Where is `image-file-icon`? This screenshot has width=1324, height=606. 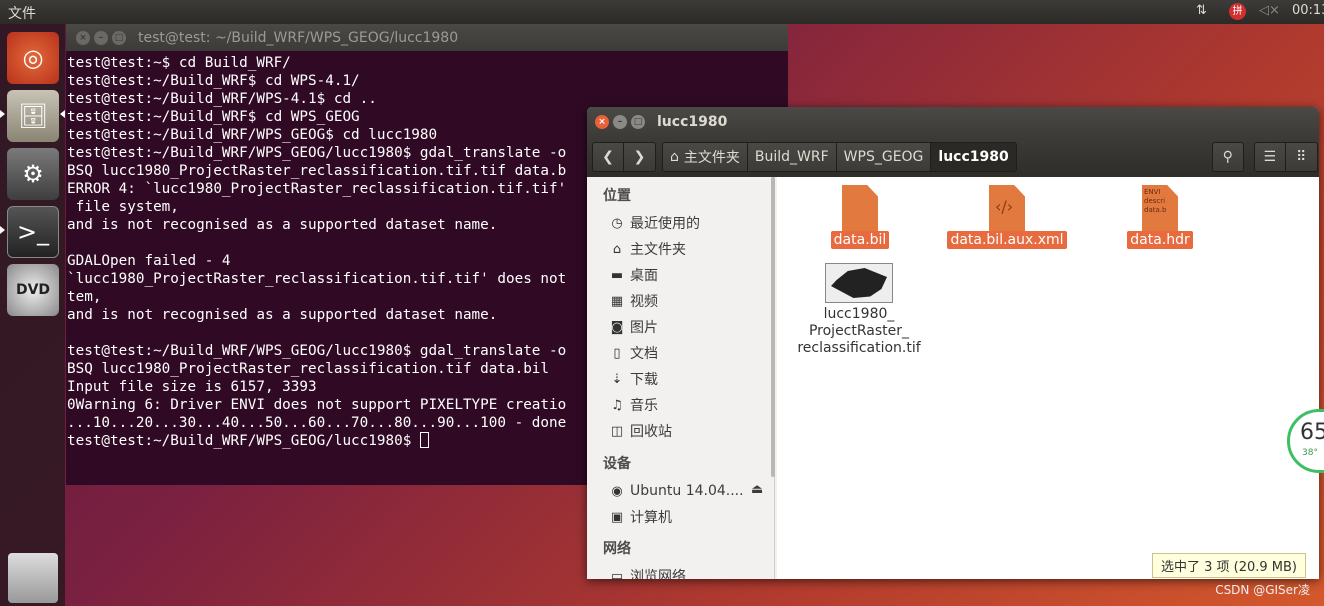
image-file-icon is located at coordinates (859, 283).